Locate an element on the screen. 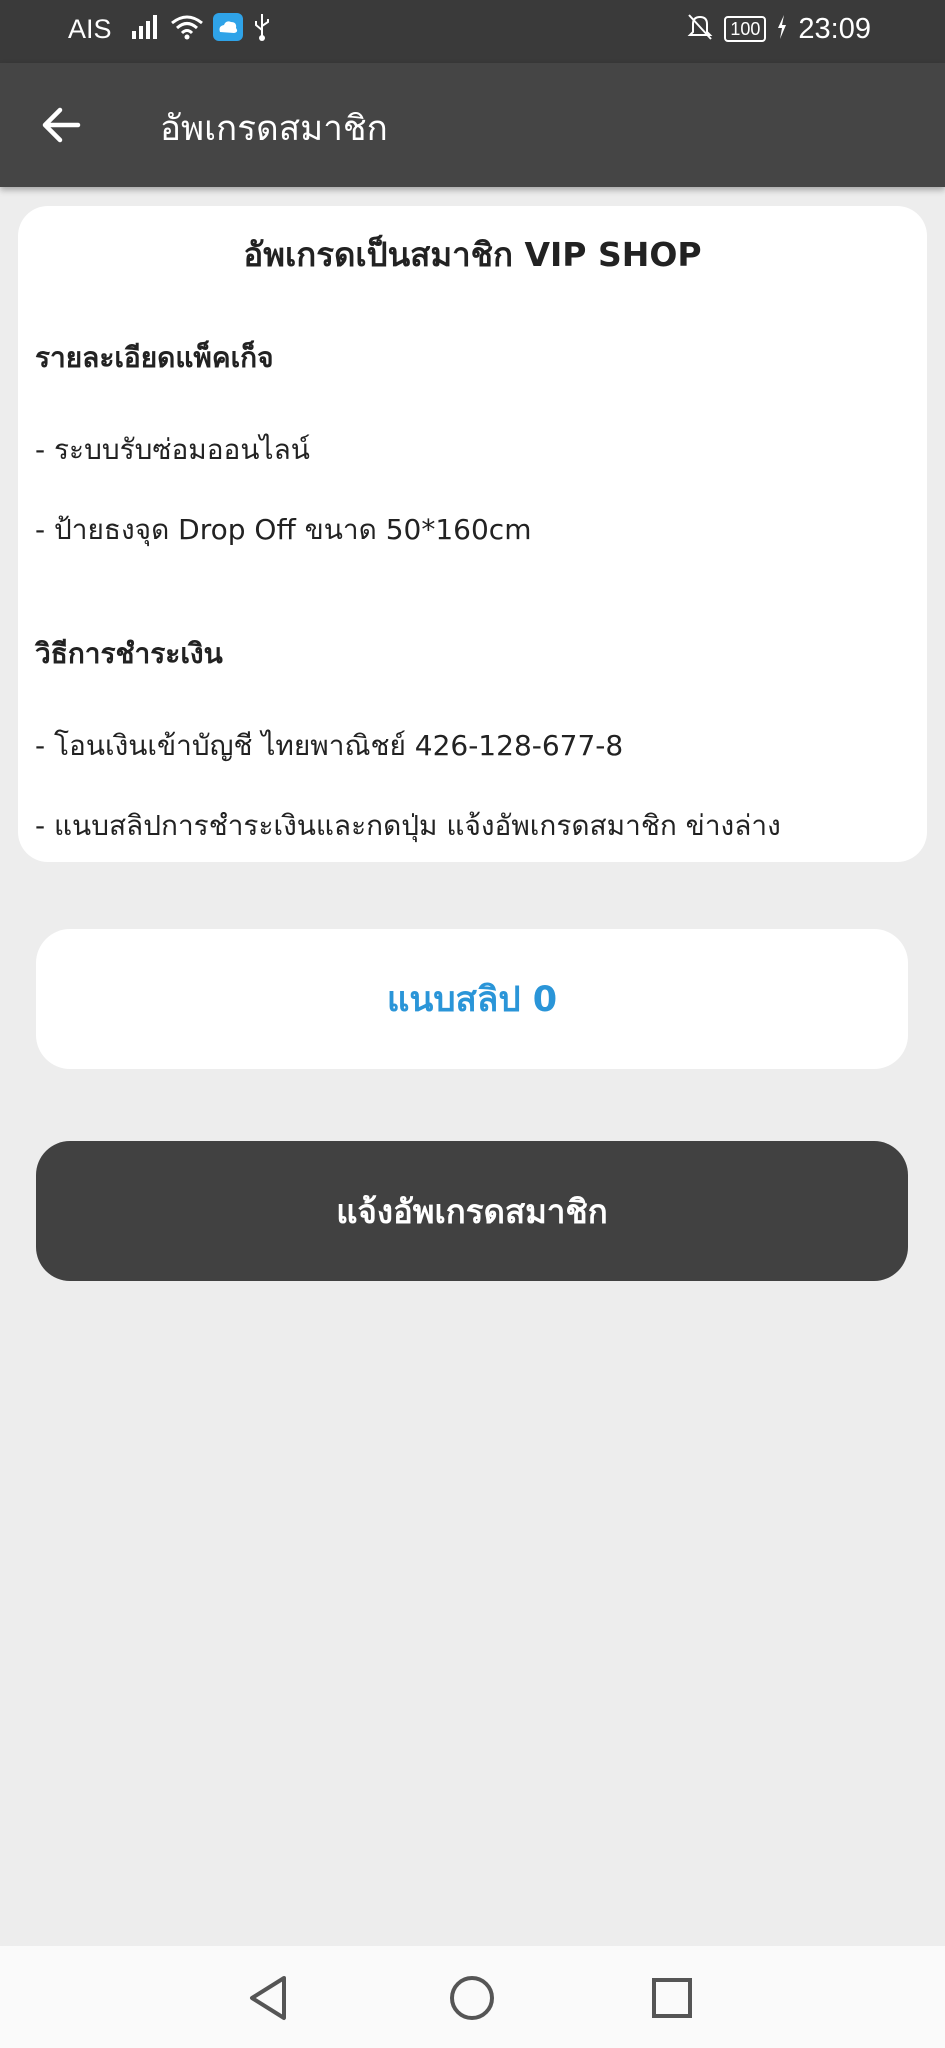 The height and width of the screenshot is (2048, 945). status-left-icons is located at coordinates (201, 29).